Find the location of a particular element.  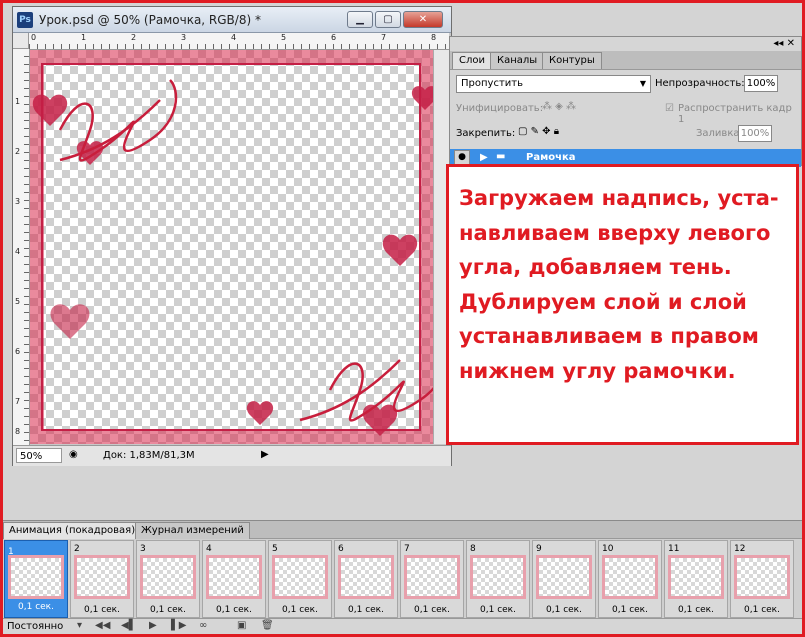

blend-mode-value: Пропустить is located at coordinates (492, 83).